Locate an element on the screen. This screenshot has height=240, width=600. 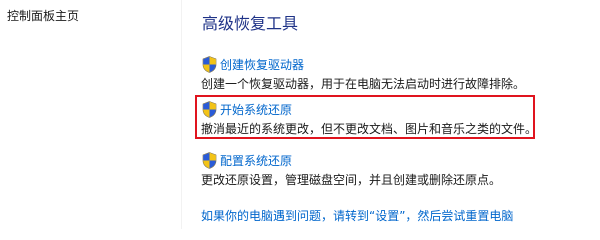
reset-pc-settings-link: 如果你的电脑遇到问题，请转到“设置”，然后尝试重置电脑 is located at coordinates (357, 215).